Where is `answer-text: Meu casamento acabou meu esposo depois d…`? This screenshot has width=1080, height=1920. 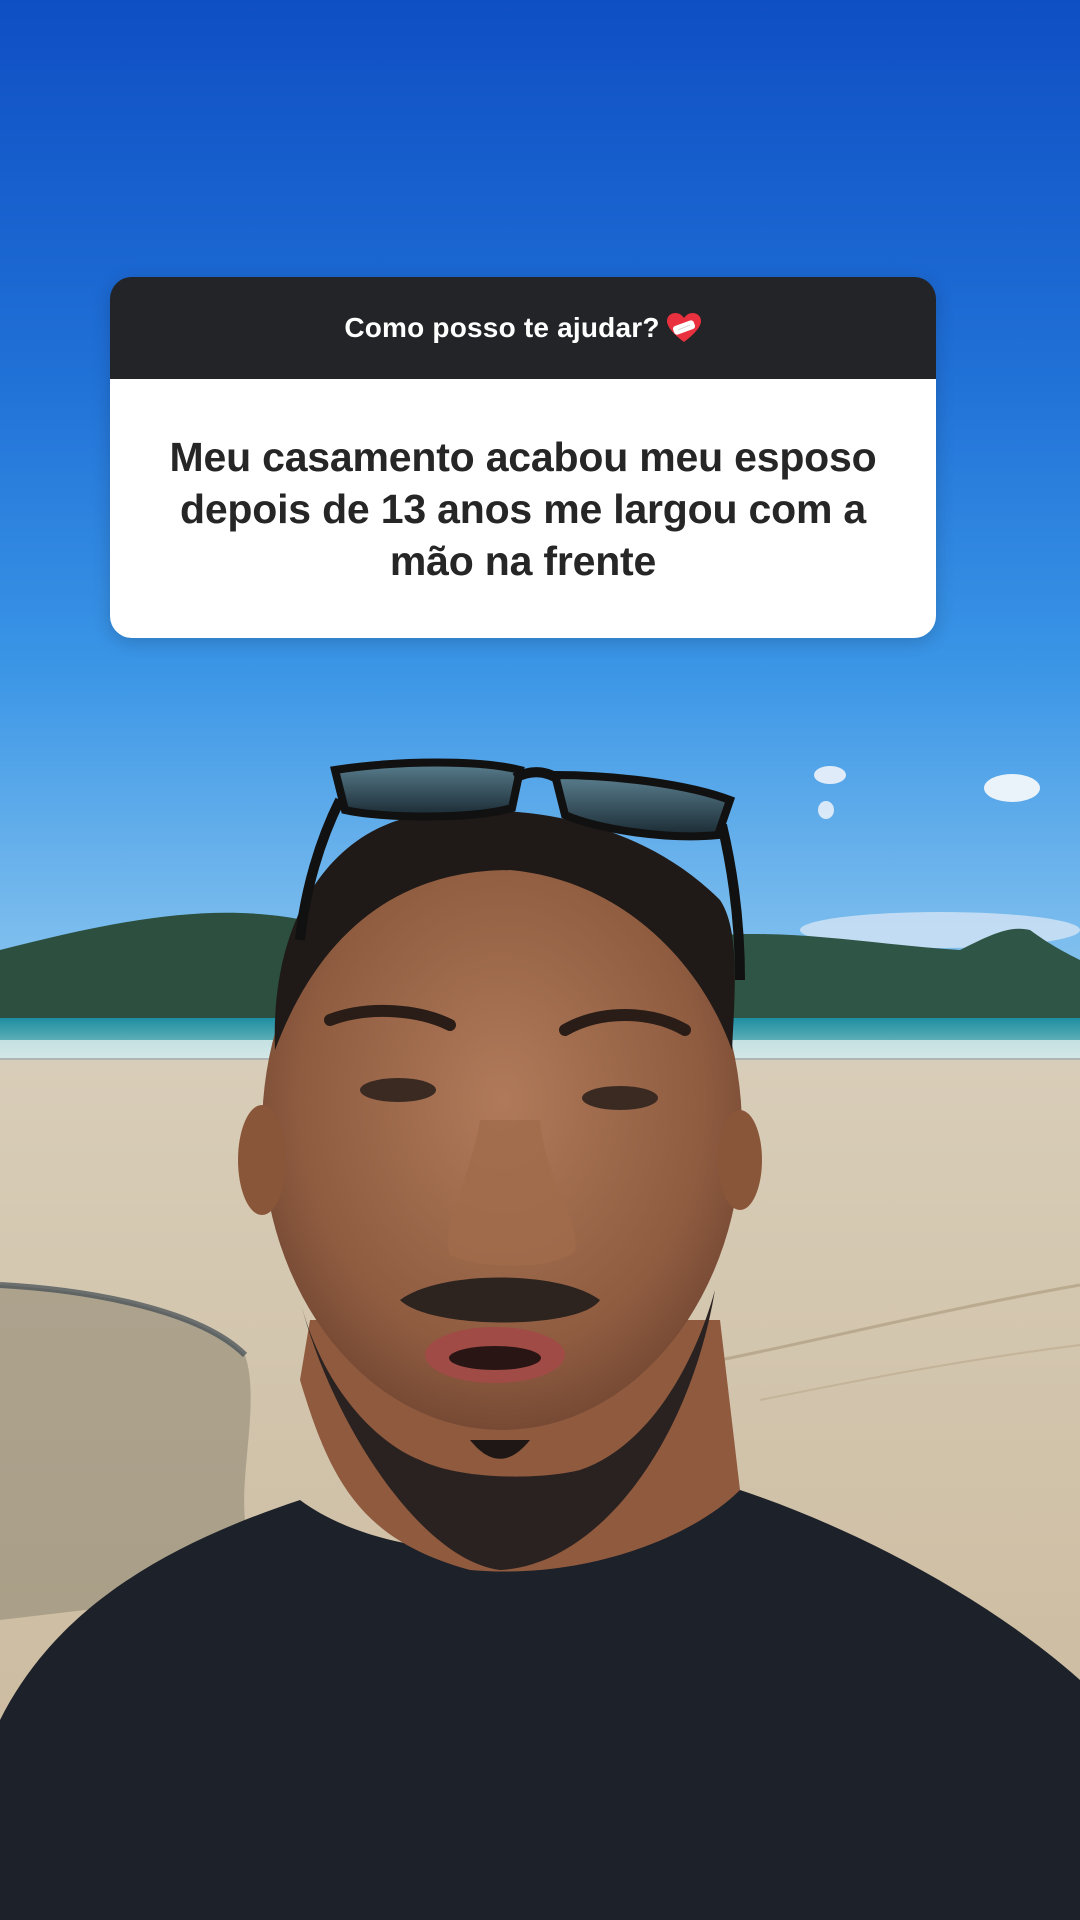 answer-text: Meu casamento acabou meu esposo depois d… is located at coordinates (523, 508).